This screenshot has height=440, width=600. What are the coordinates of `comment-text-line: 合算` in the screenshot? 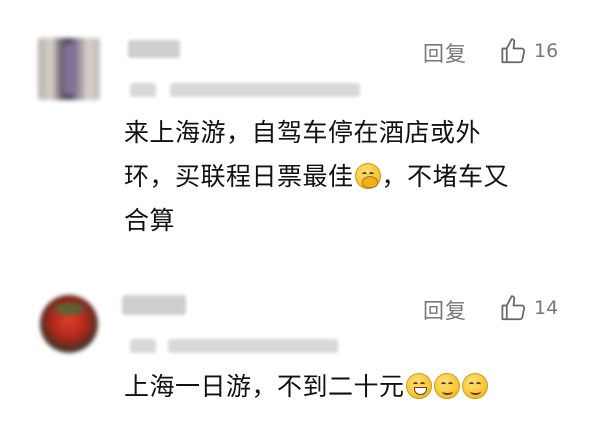 It's located at (150, 220).